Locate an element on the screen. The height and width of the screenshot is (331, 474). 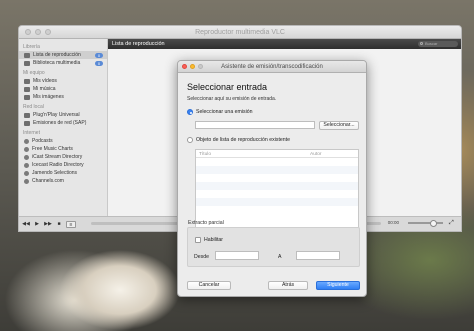
image-icon is located at coordinates (27, 97).